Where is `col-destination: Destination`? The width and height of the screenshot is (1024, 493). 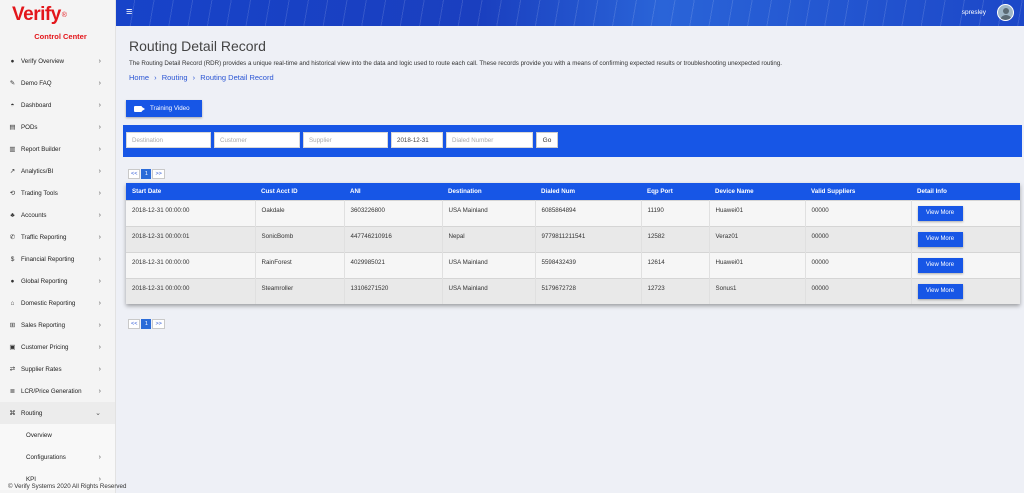
col-destination: Destination is located at coordinates (488, 191).